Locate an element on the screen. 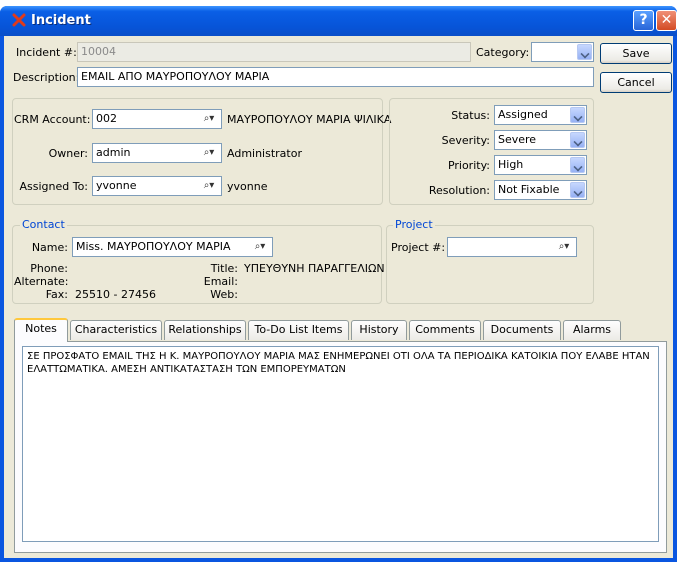  contact-name-value: Miss. ΜΑΥΡΟΠΟΥΛΟΥ ΜΑΡΙΑ is located at coordinates (153, 246).